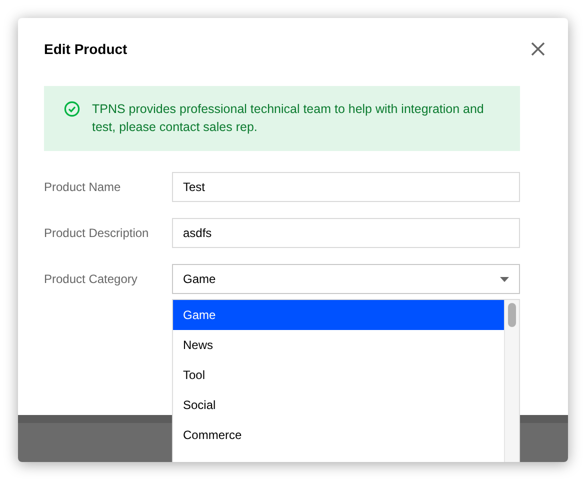 This screenshot has height=481, width=586. What do you see at coordinates (91, 279) in the screenshot?
I see `field-label: Product Category` at bounding box center [91, 279].